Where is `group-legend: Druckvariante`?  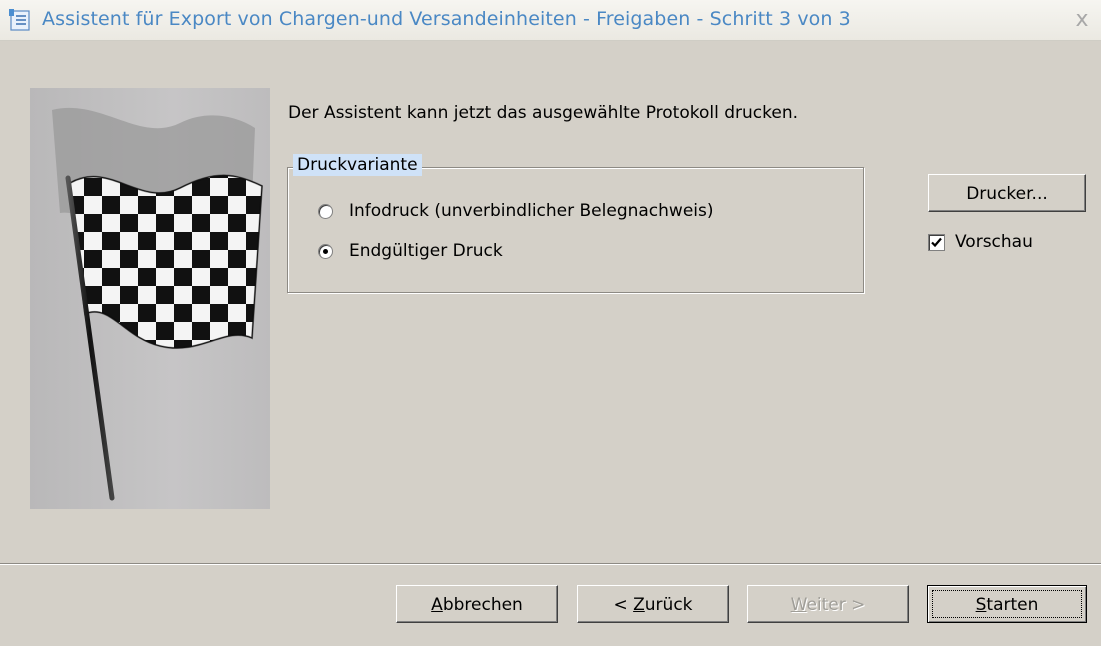 group-legend: Druckvariante is located at coordinates (357, 165).